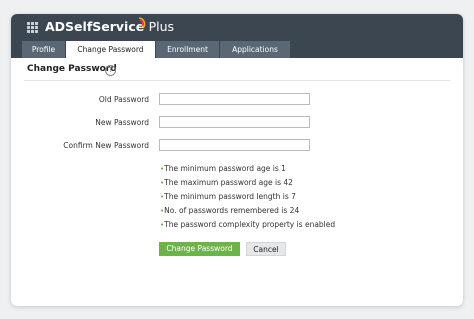 The image size is (474, 319). What do you see at coordinates (44, 49) in the screenshot?
I see `tab-profile: Profile` at bounding box center [44, 49].